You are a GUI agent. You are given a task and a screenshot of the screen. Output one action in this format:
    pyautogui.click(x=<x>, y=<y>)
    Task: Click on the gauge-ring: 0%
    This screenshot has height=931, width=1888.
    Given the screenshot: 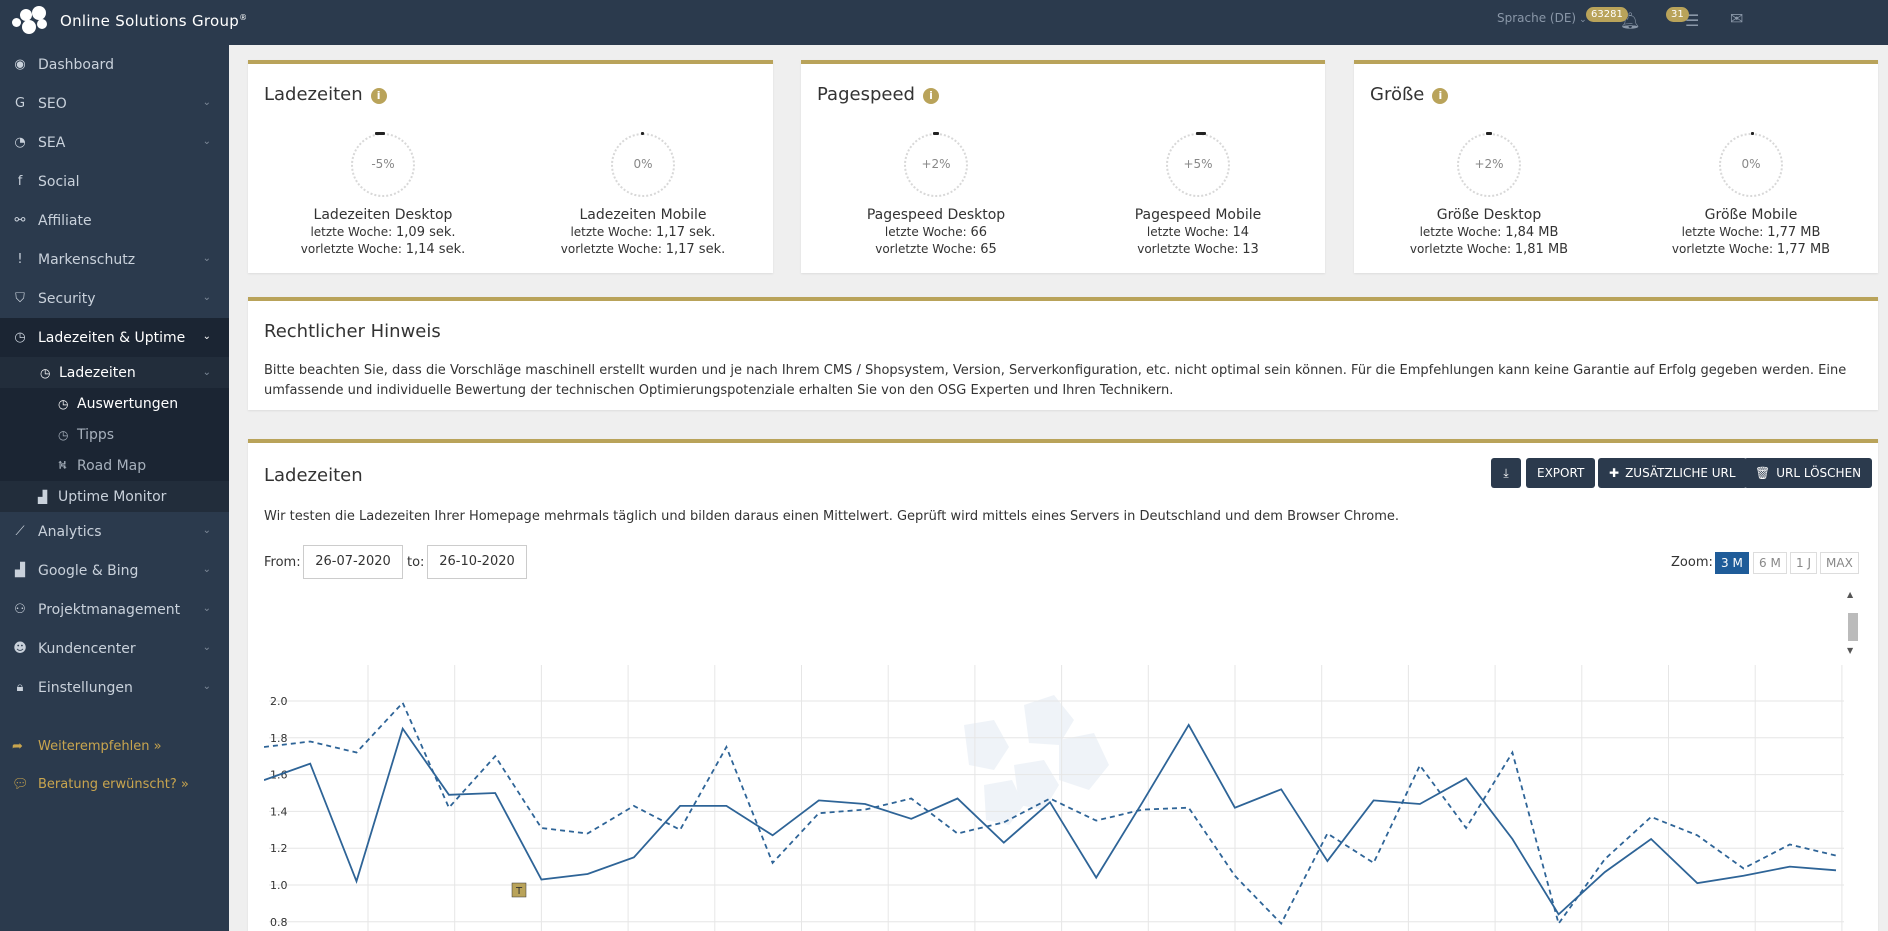 What is the action you would take?
    pyautogui.click(x=1751, y=164)
    